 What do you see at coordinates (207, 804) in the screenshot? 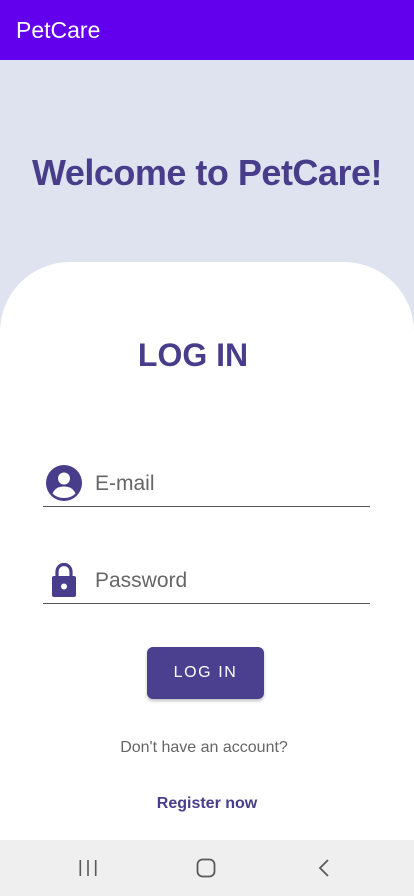
I see `register-now-link: Register now` at bounding box center [207, 804].